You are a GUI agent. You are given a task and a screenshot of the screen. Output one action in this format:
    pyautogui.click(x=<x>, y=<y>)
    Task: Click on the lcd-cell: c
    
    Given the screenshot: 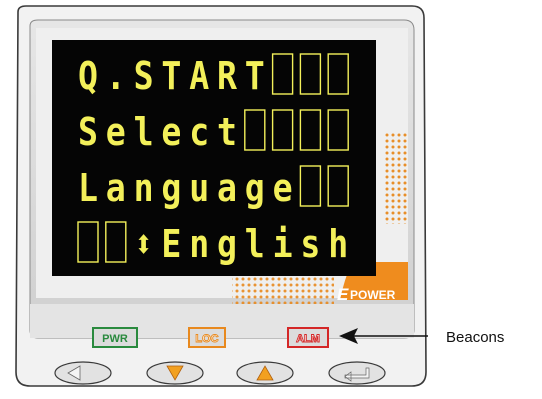 What is the action you would take?
    pyautogui.click(x=199, y=132)
    